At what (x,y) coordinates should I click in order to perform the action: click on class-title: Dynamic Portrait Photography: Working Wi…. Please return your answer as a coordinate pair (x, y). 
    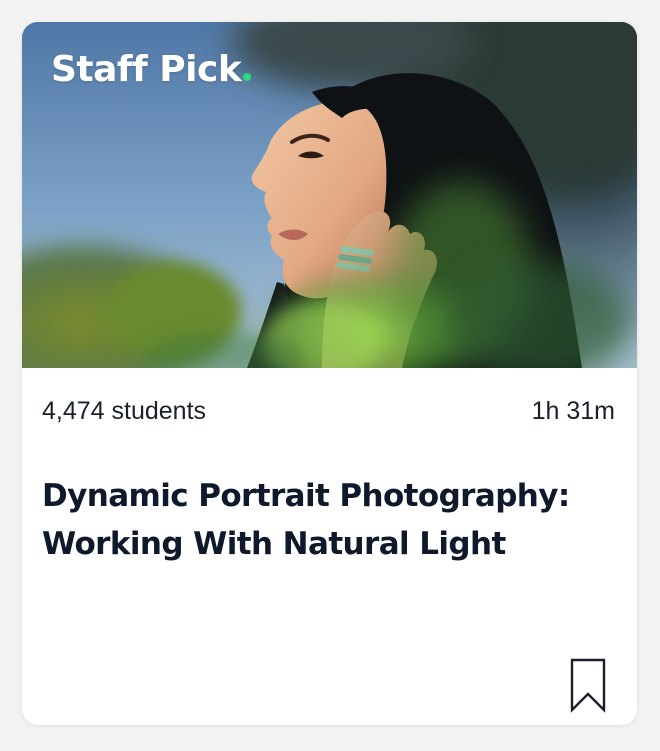
    Looking at the image, I should click on (329, 520).